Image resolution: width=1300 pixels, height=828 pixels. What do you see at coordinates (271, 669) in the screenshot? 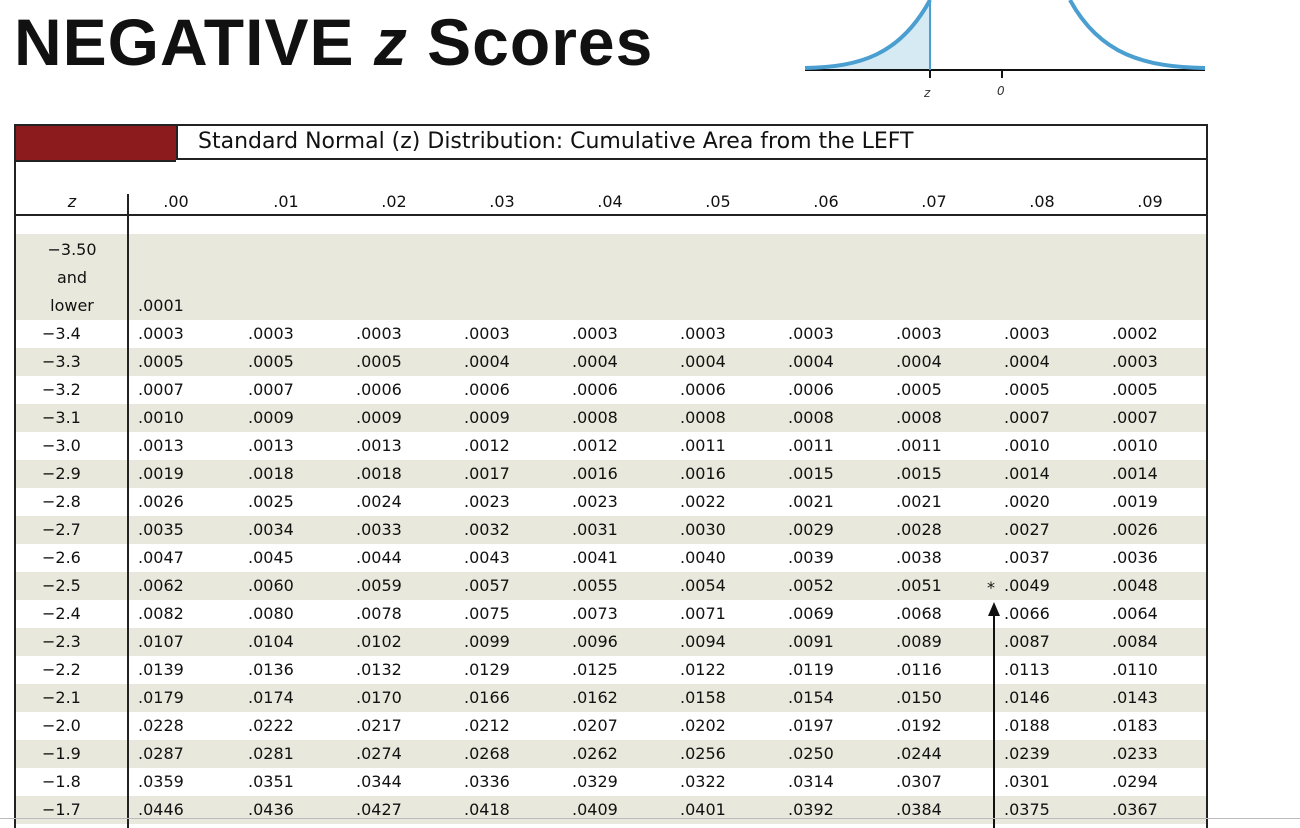
I see `table-cell: .0136` at bounding box center [271, 669].